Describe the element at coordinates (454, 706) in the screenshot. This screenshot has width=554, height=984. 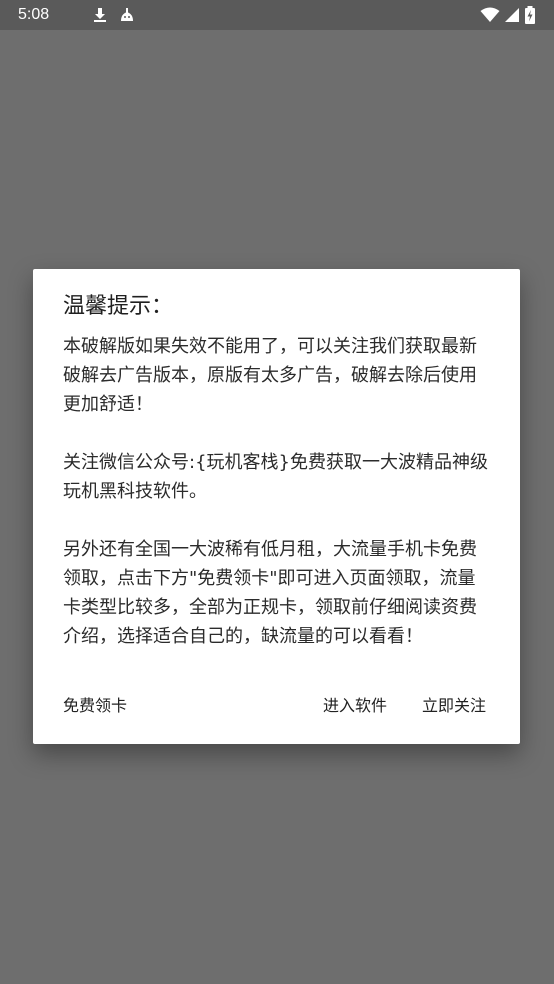
I see `follow-now-button: 立即关注` at that location.